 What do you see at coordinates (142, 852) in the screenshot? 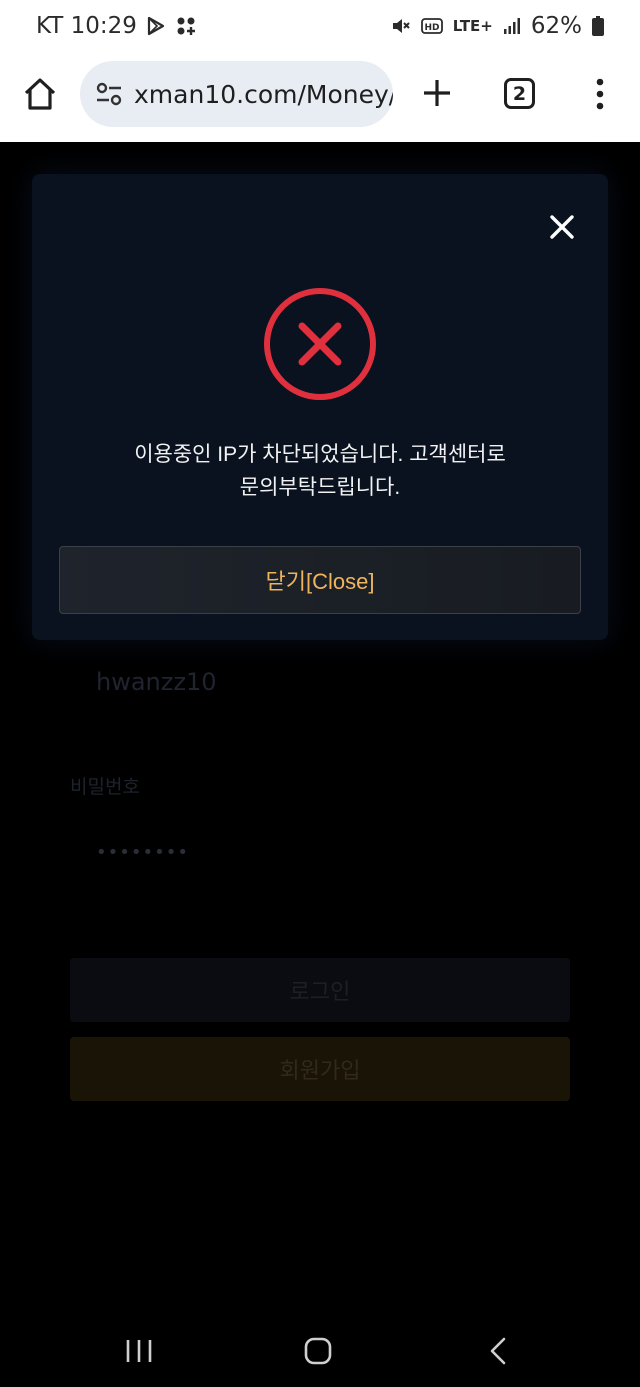
I see `password-input: ••••••••` at bounding box center [142, 852].